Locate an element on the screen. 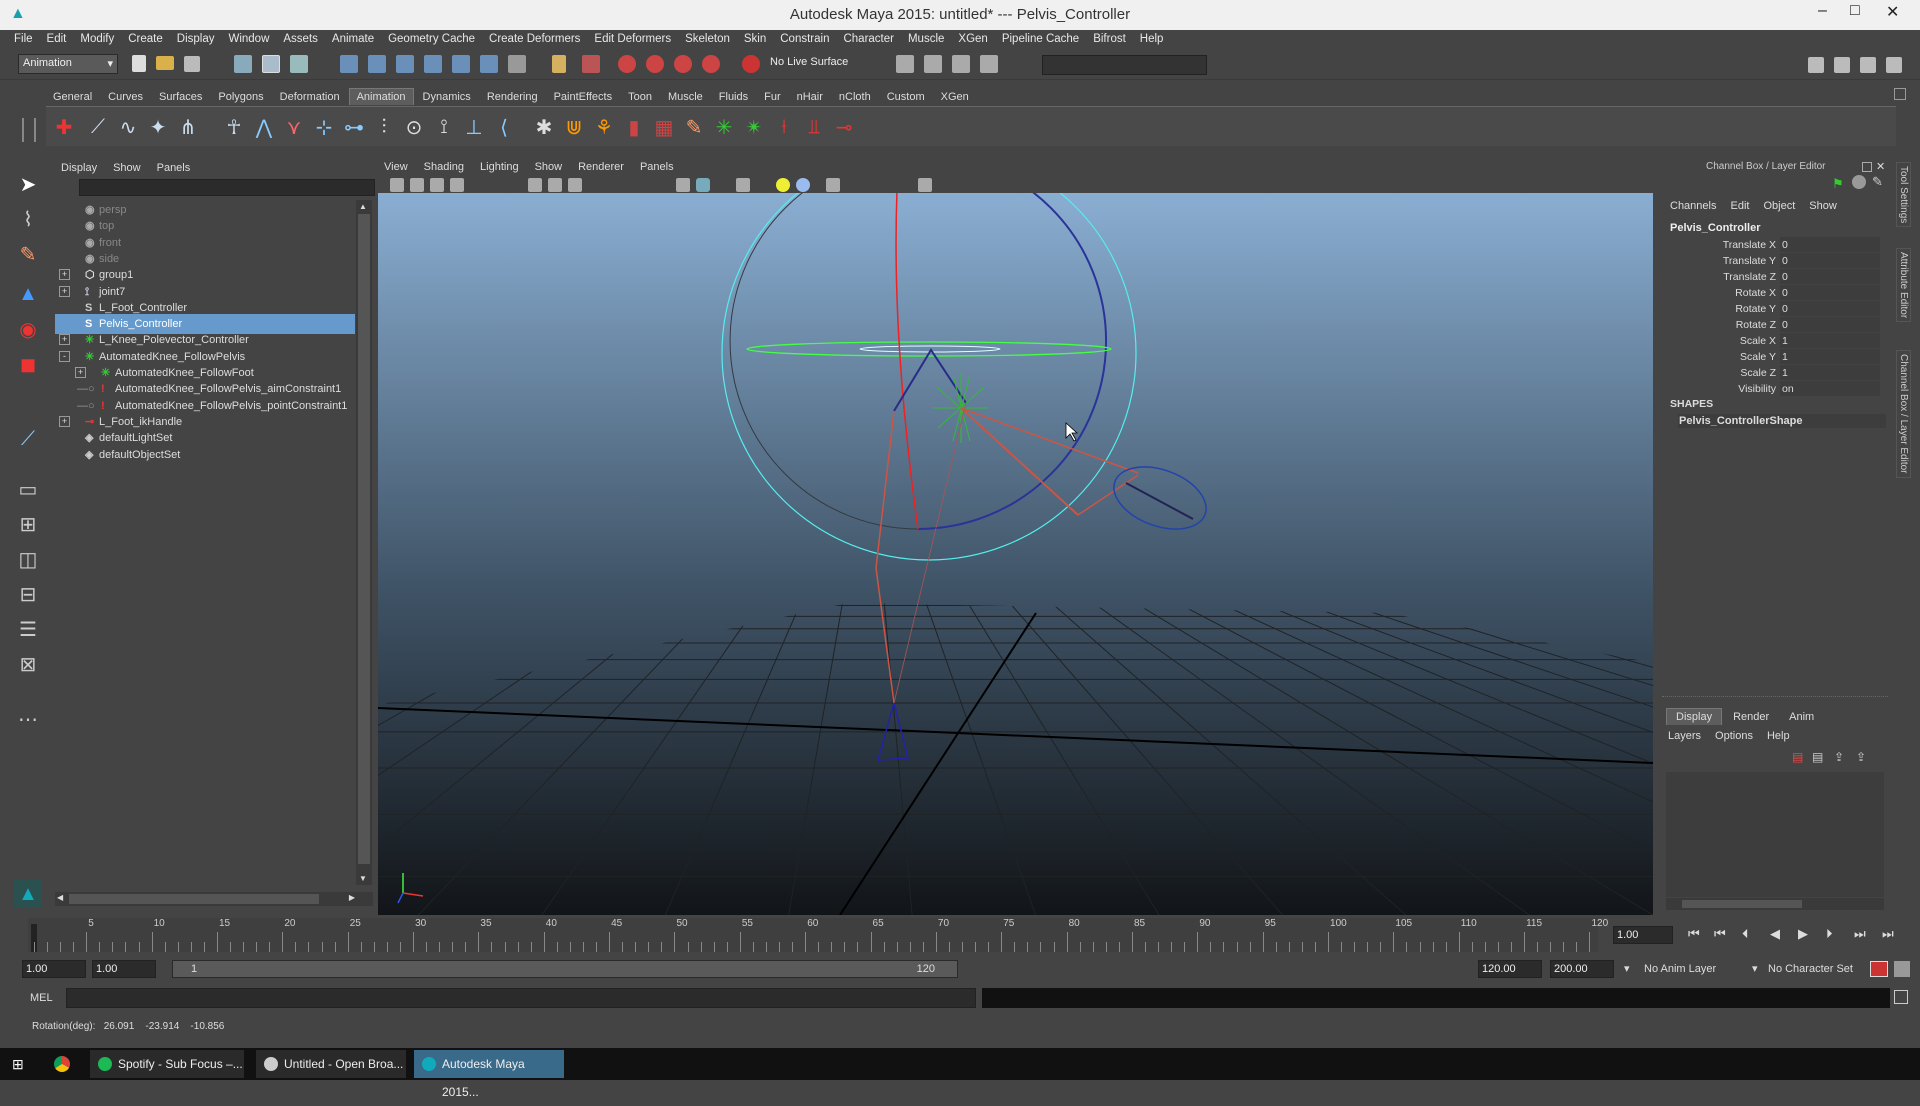  menu-pipeline-cache: Pipeline Cache is located at coordinates (1040, 37).